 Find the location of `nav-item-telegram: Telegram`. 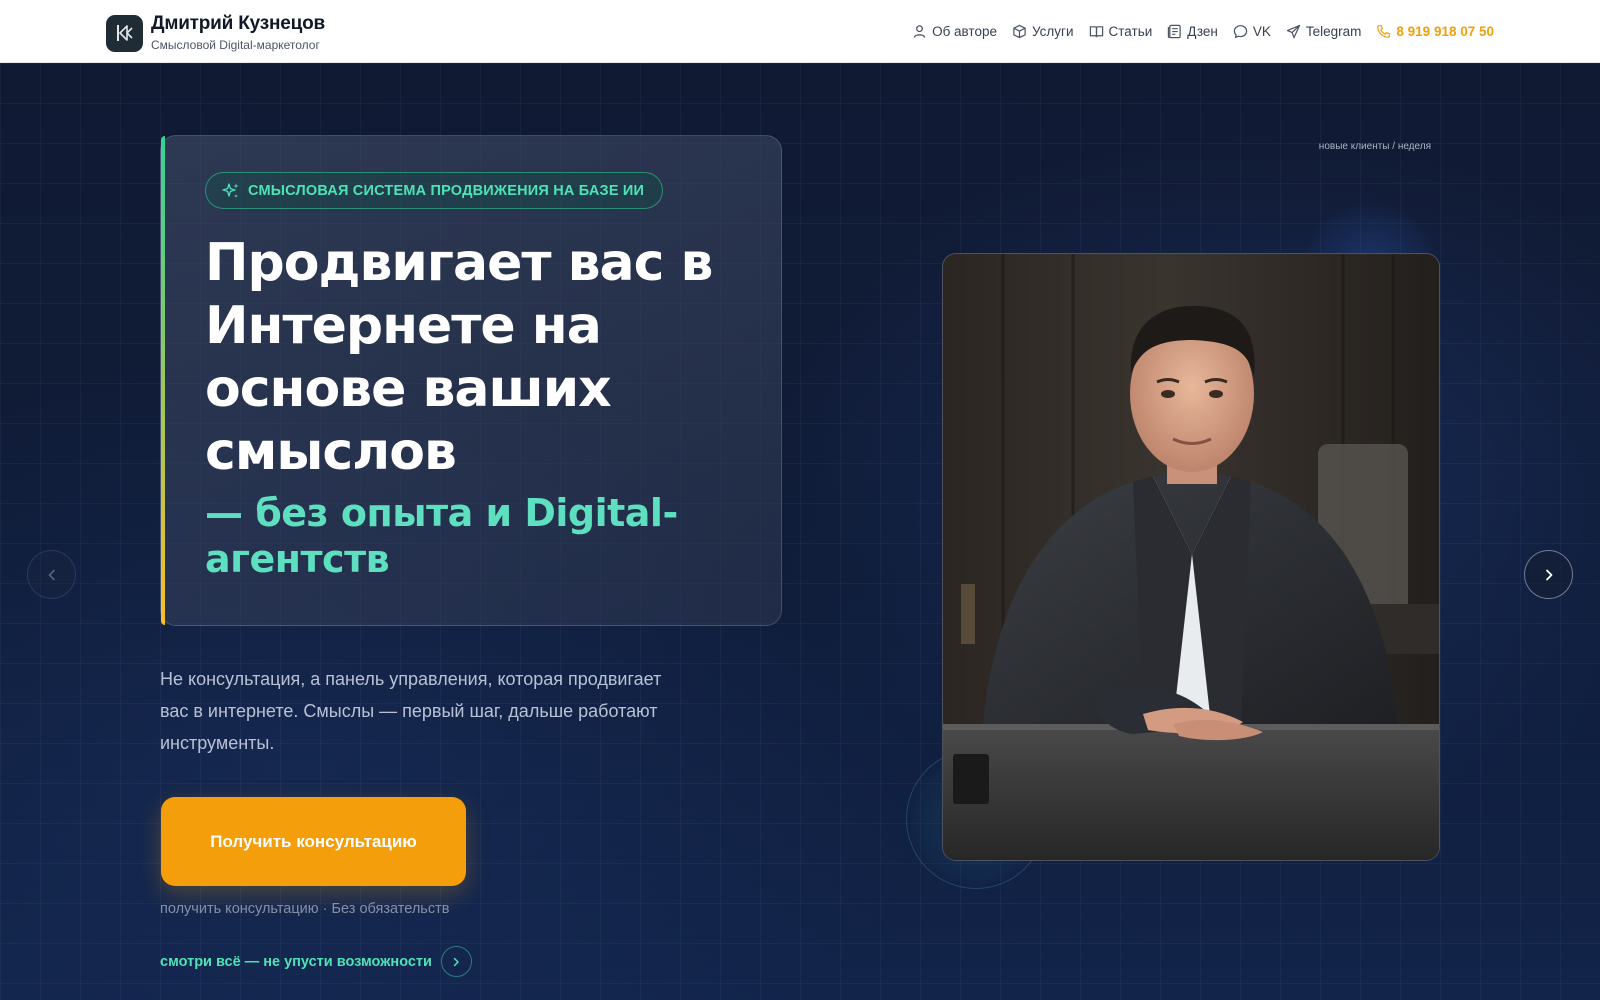

nav-item-telegram: Telegram is located at coordinates (1324, 31).